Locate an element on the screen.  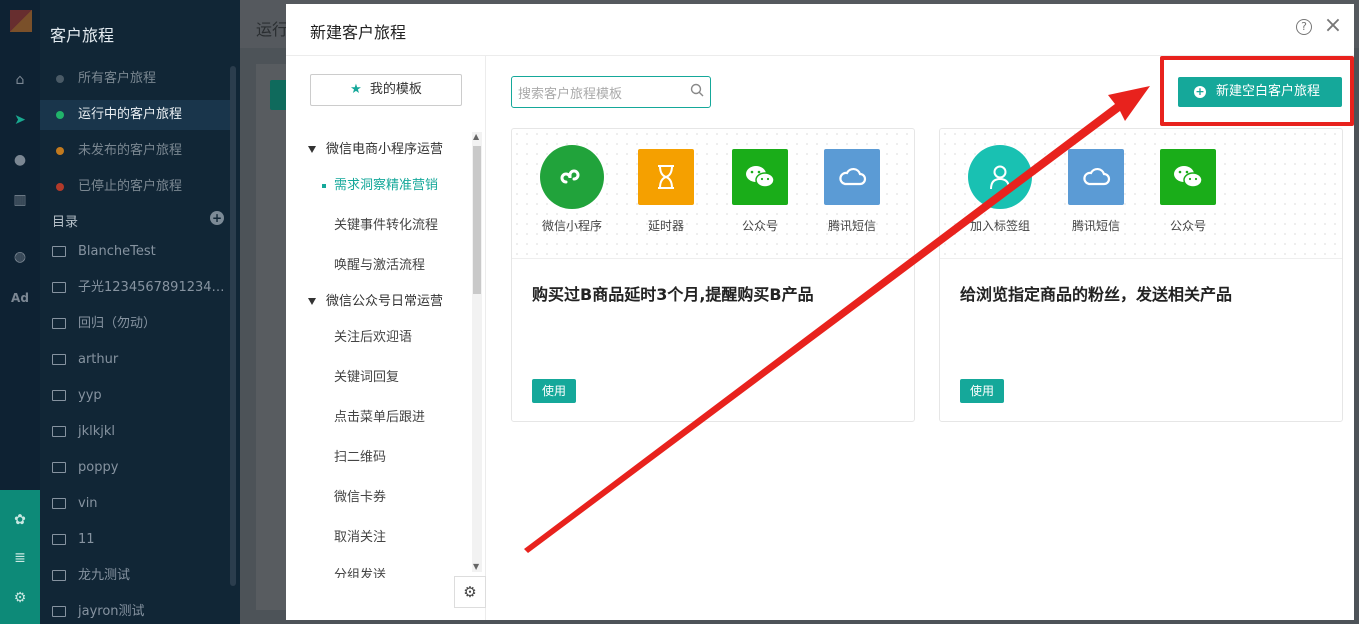
modal-title: 新建客户旅程 is located at coordinates (358, 32).